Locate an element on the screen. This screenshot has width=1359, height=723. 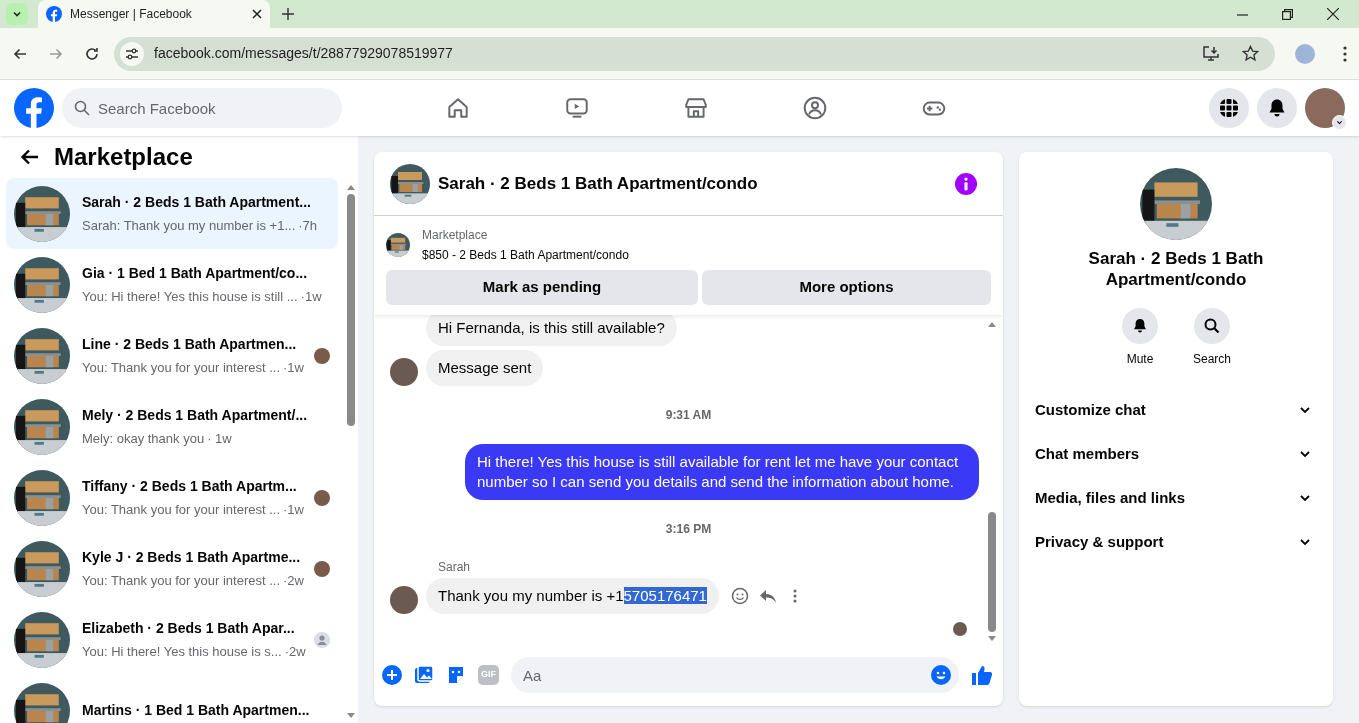
message-bubble: Hi Fernanda, is this still available? is located at coordinates (551, 330).